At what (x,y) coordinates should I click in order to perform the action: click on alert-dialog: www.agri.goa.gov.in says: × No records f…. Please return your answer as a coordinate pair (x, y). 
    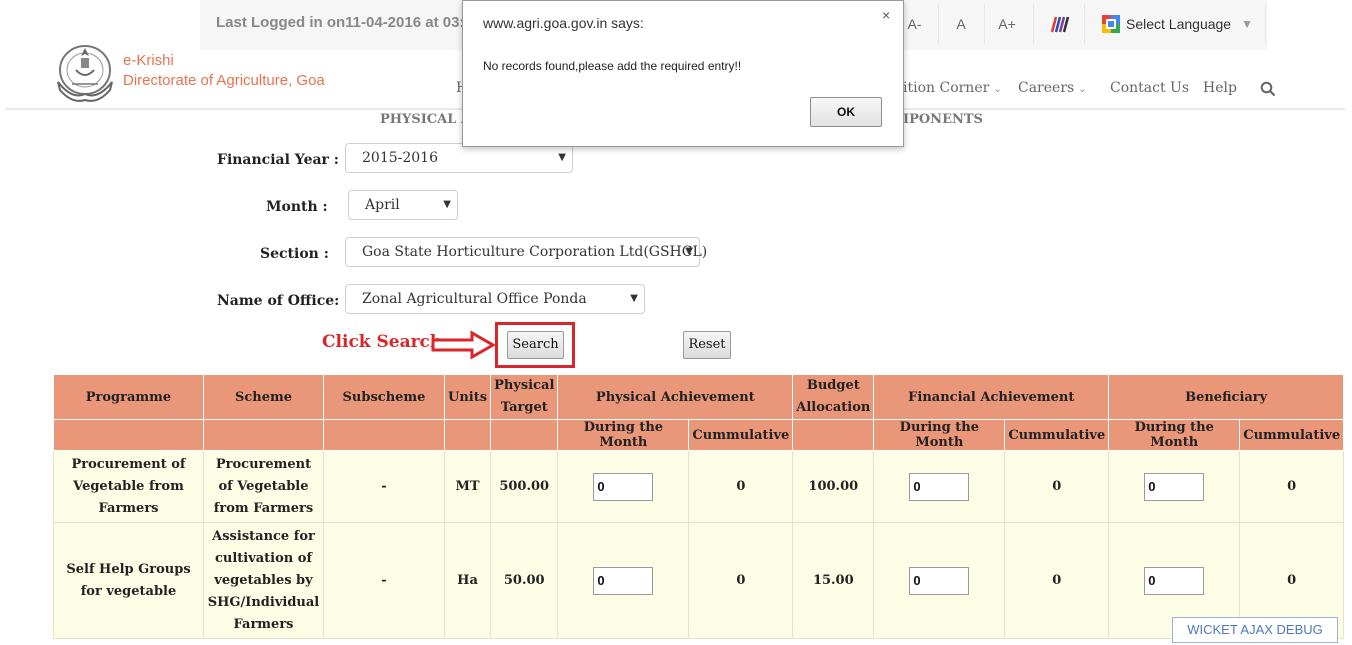
    Looking at the image, I should click on (683, 73).